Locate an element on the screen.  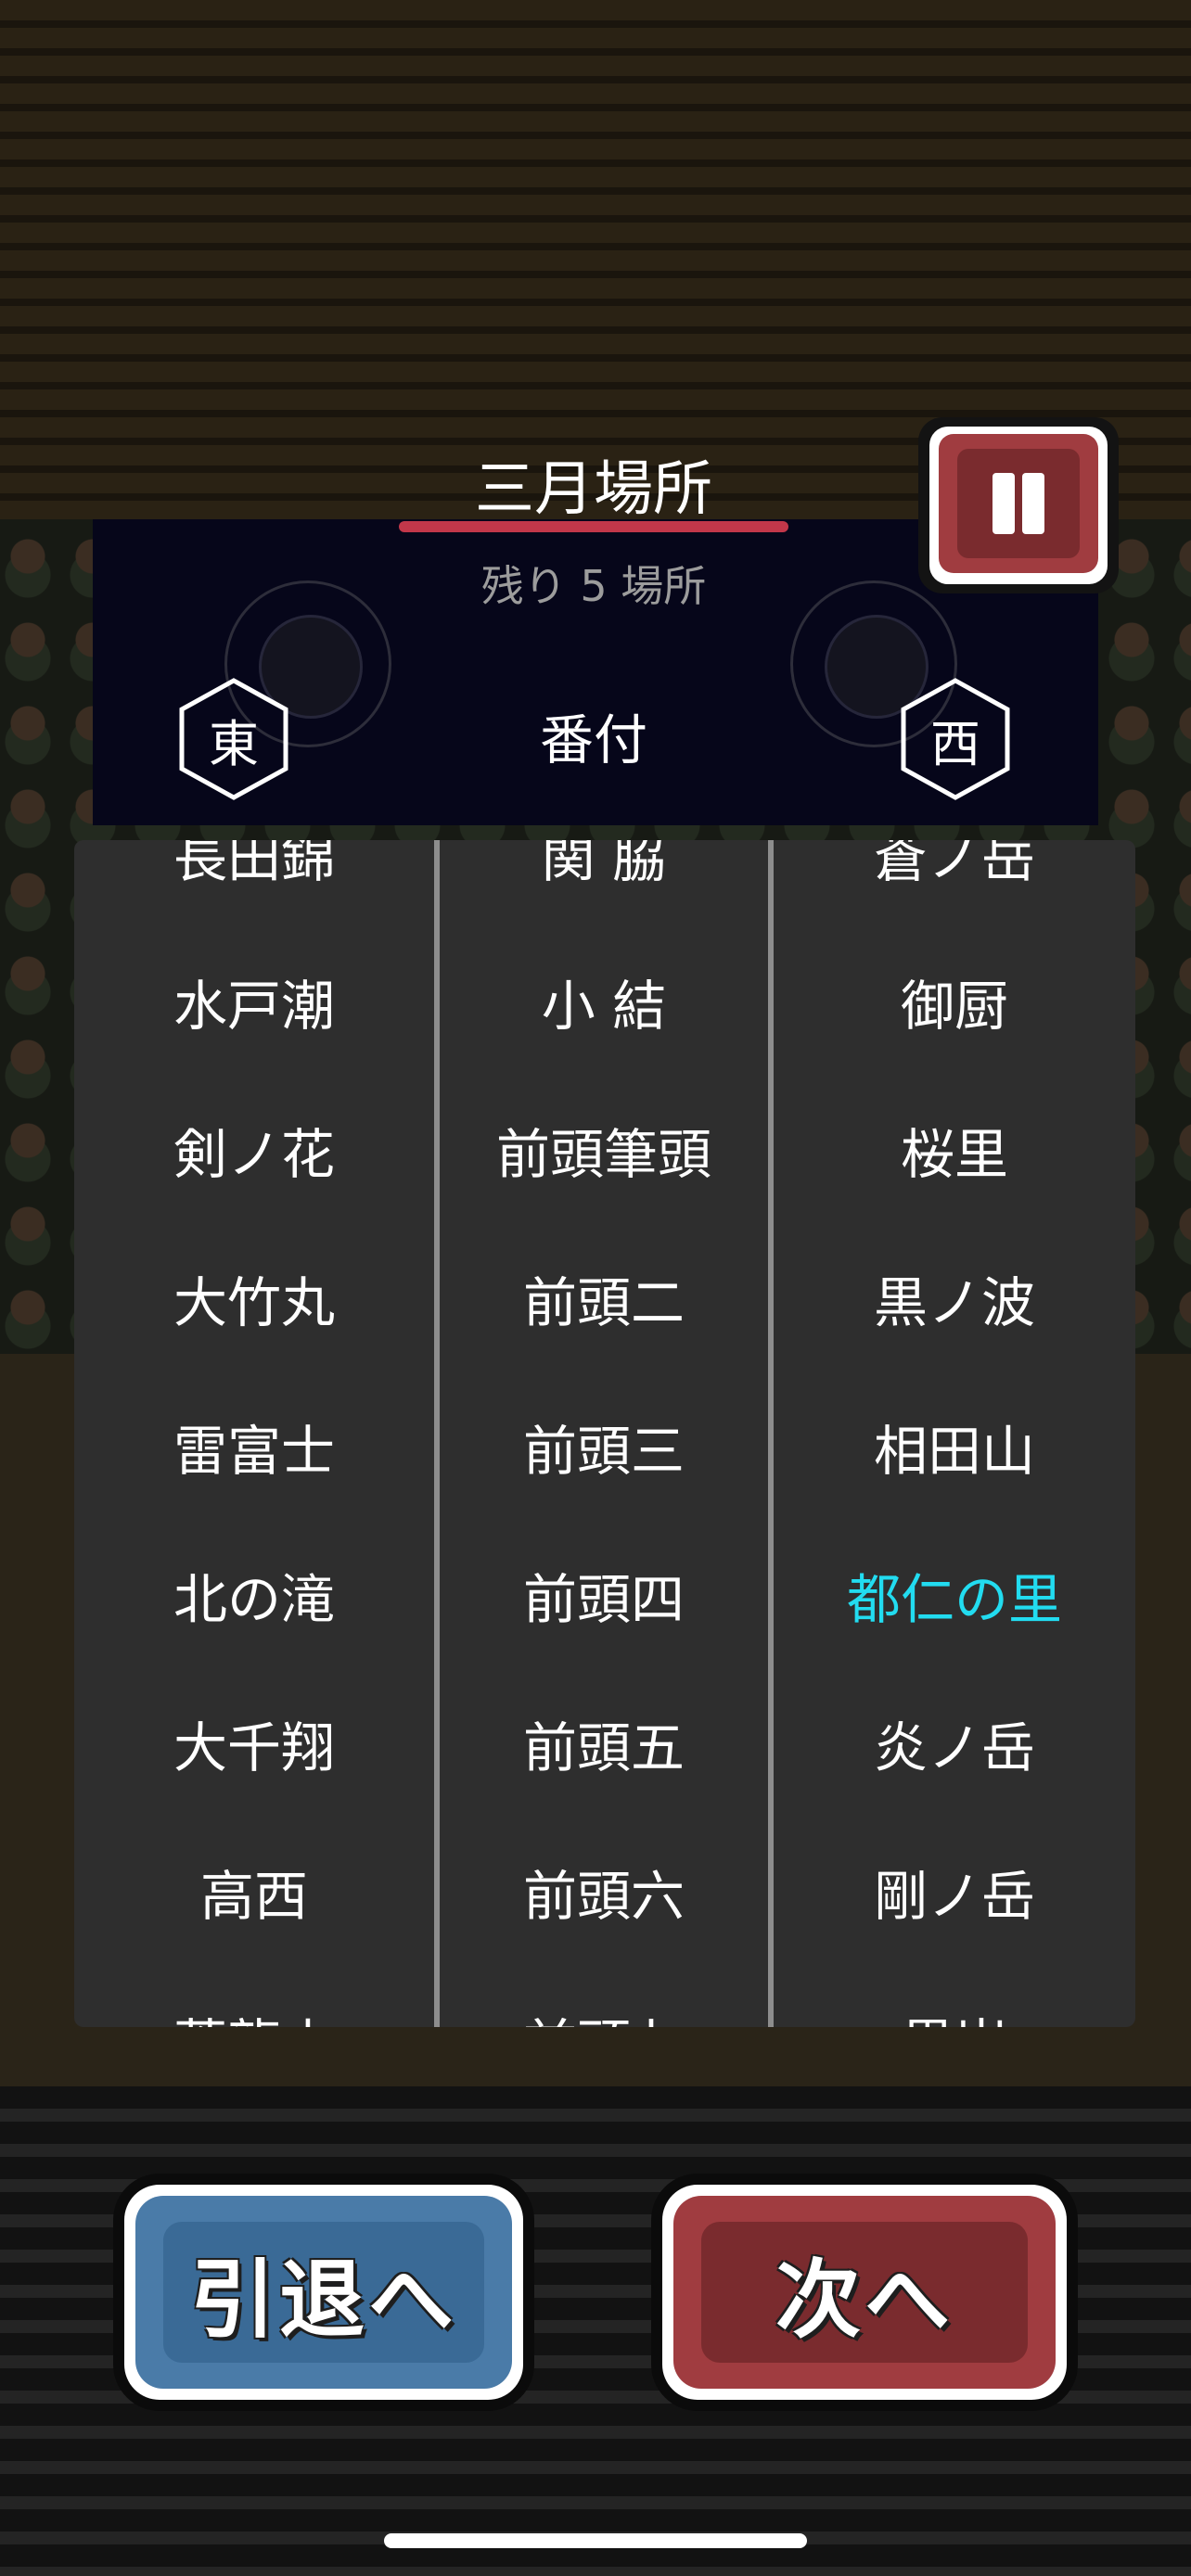
rikishi-west: 剛ノ岳 is located at coordinates (954, 1896).